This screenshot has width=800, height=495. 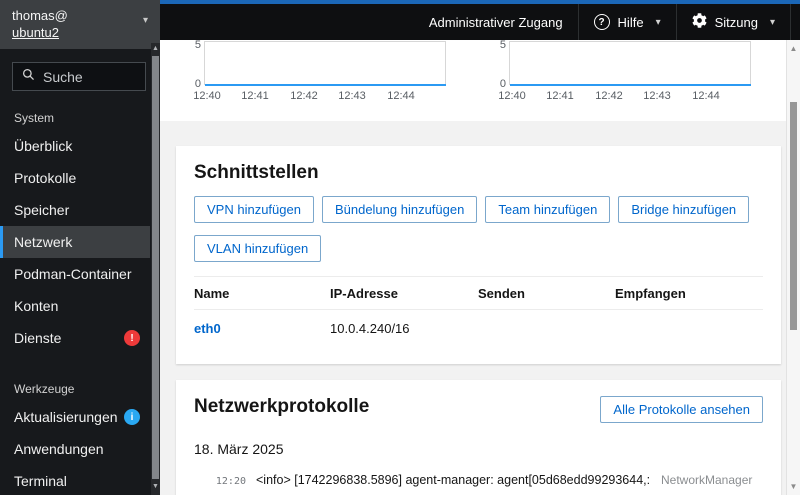 I want to click on log-service: NetworkManager, so click(x=707, y=480).